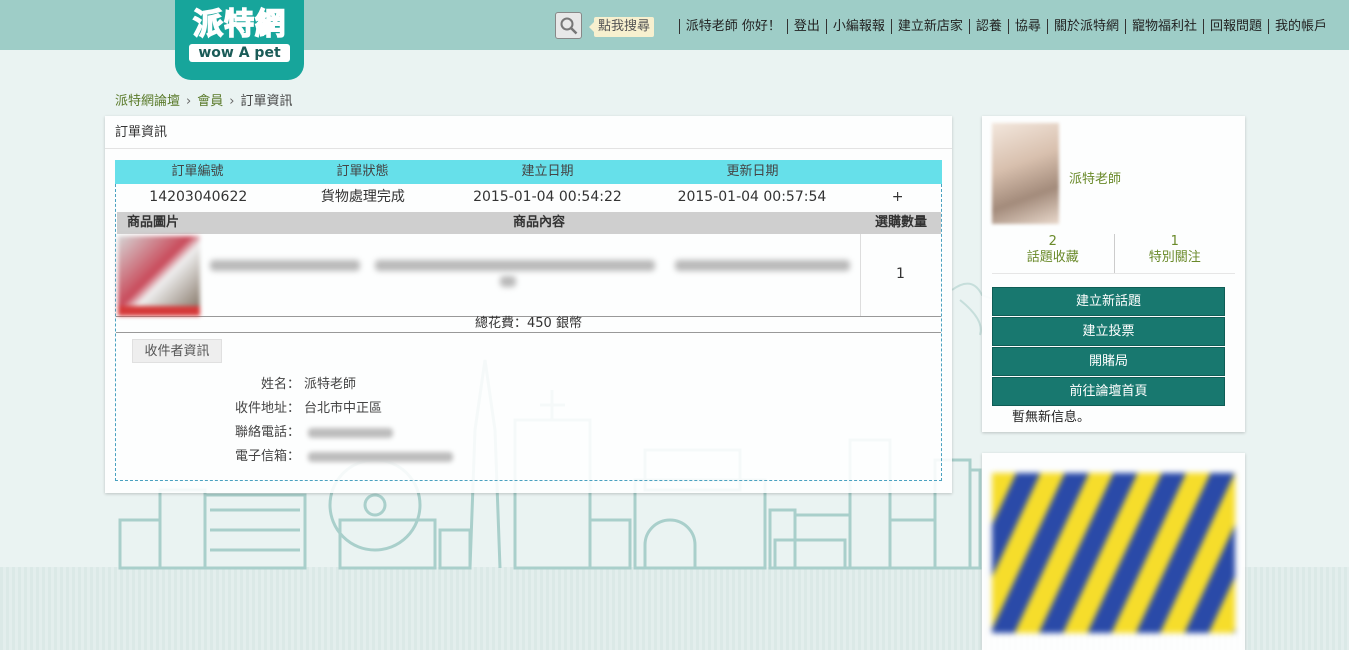  What do you see at coordinates (177, 351) in the screenshot?
I see `receiver-info-button: 收件者資訊` at bounding box center [177, 351].